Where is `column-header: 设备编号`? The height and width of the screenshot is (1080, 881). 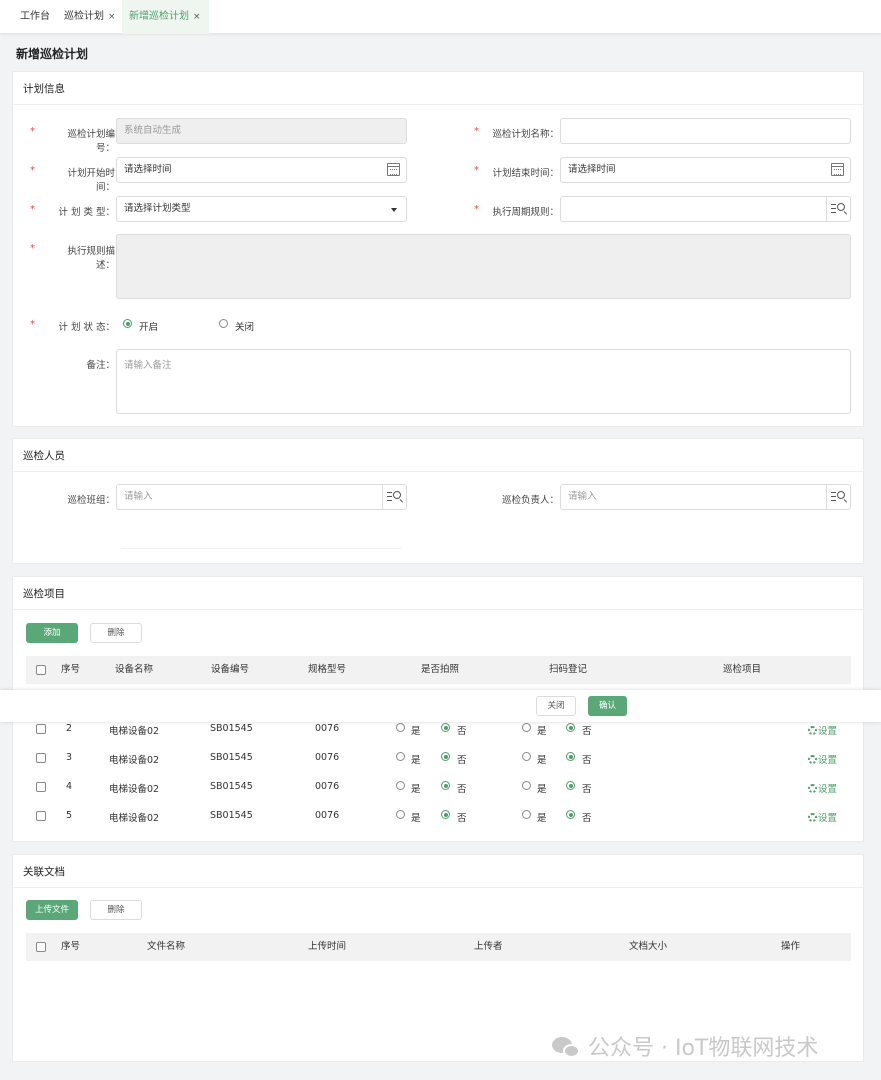 column-header: 设备编号 is located at coordinates (230, 669).